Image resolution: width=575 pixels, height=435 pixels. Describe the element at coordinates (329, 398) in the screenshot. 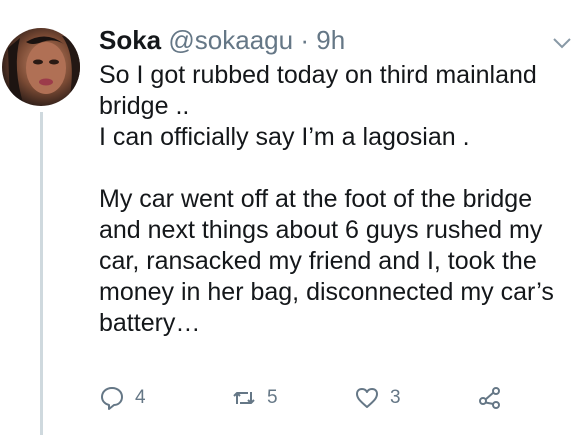

I see `tweet-actions: 4 5 3` at that location.